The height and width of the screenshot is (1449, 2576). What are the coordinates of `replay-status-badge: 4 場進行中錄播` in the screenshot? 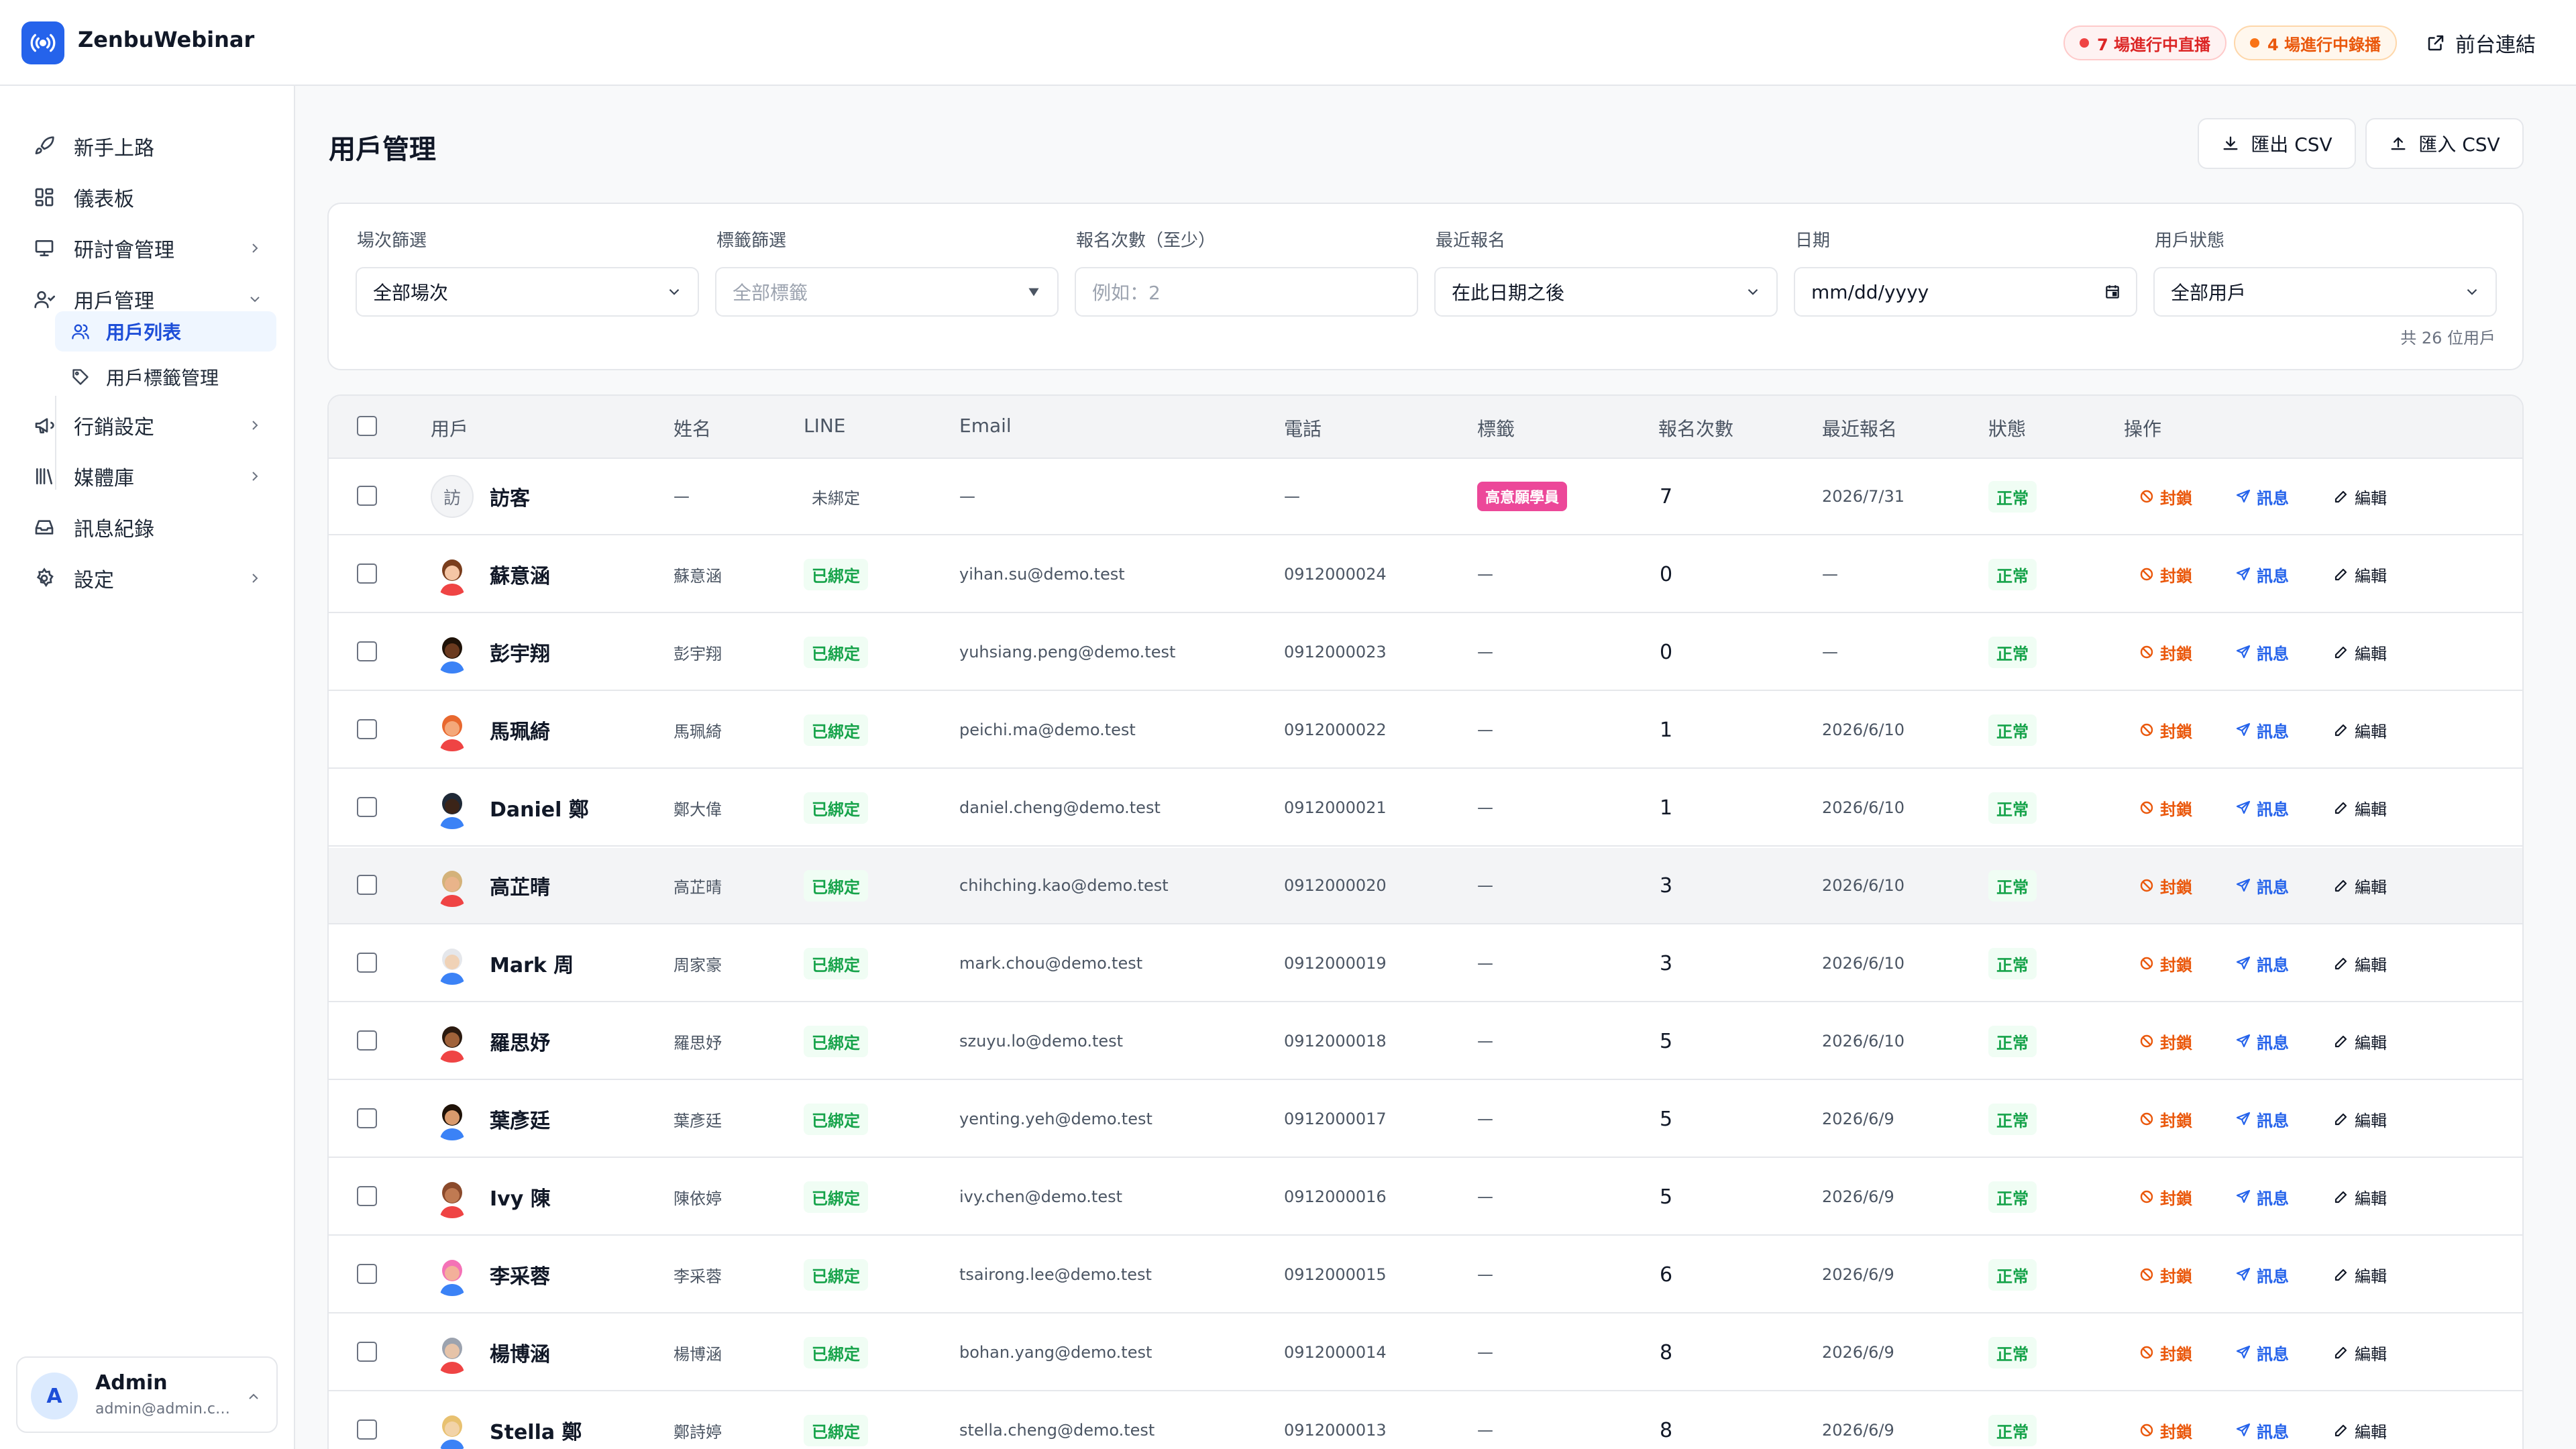 It's located at (2316, 42).